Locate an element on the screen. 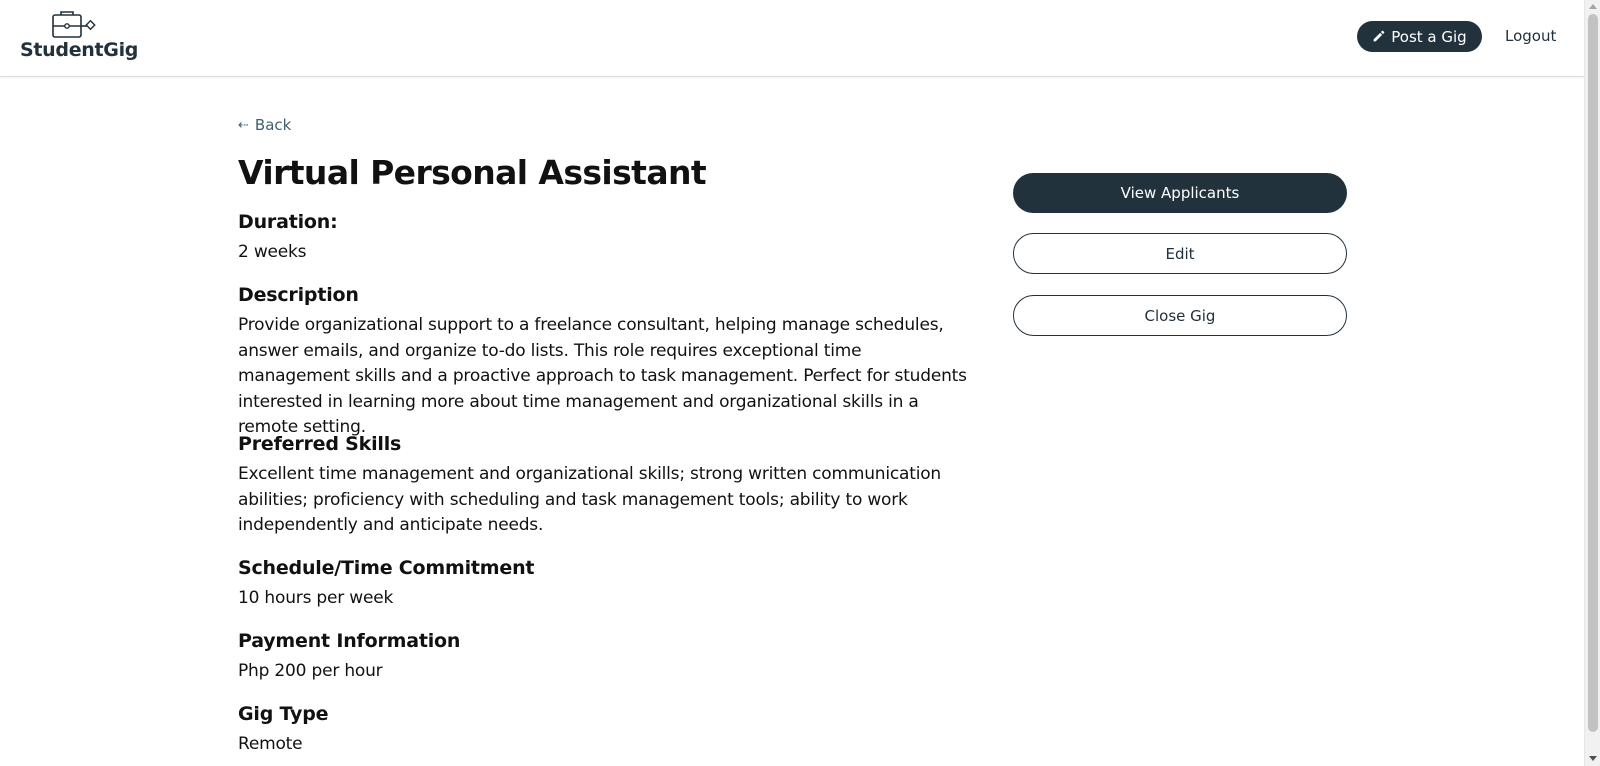 This screenshot has height=766, width=1600. edit-button: Edit is located at coordinates (1180, 253).